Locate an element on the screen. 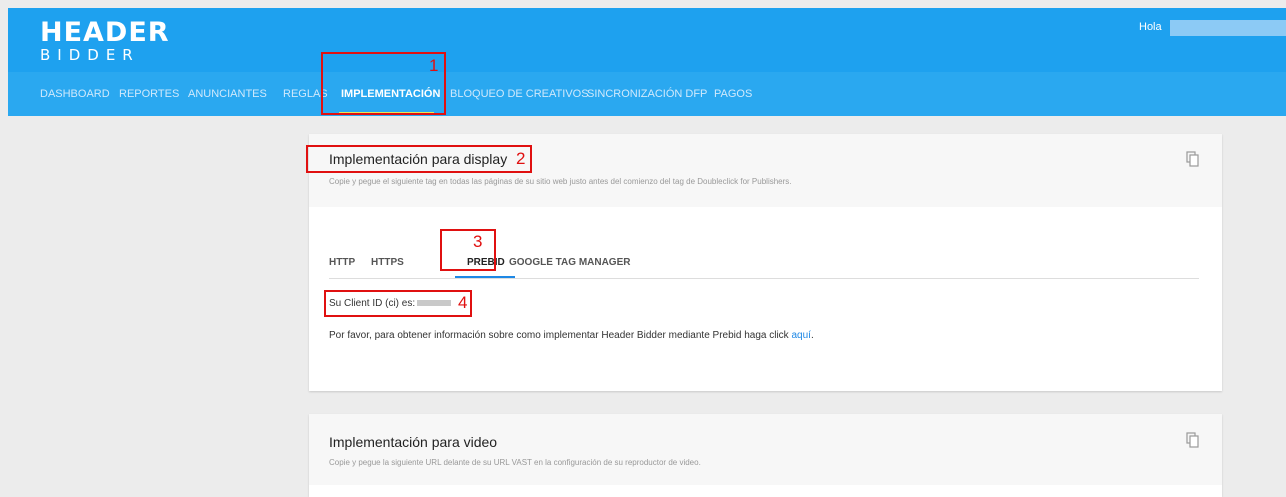 Image resolution: width=1286 pixels, height=497 pixels. nav-item-reportes: REPORTES is located at coordinates (149, 94).